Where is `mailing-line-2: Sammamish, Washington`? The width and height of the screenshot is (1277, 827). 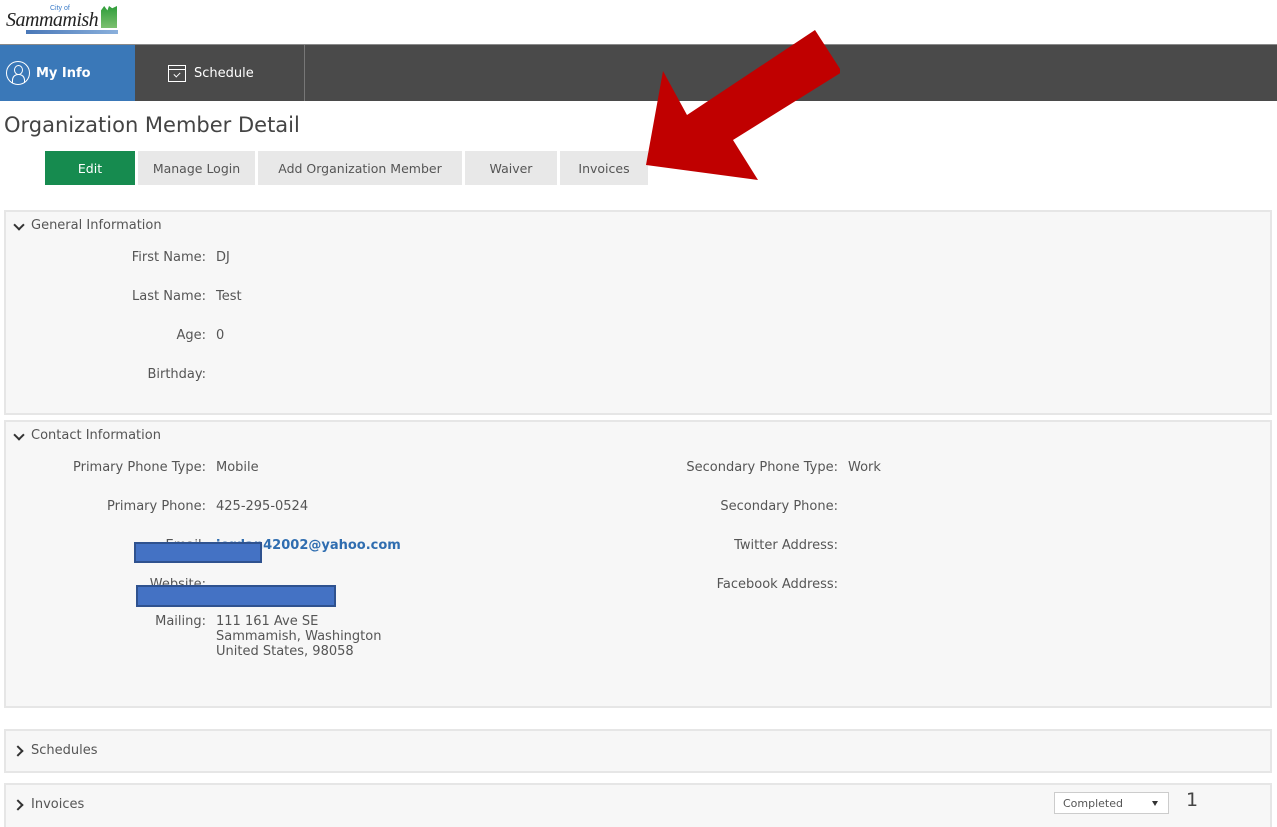 mailing-line-2: Sammamish, Washington is located at coordinates (299, 636).